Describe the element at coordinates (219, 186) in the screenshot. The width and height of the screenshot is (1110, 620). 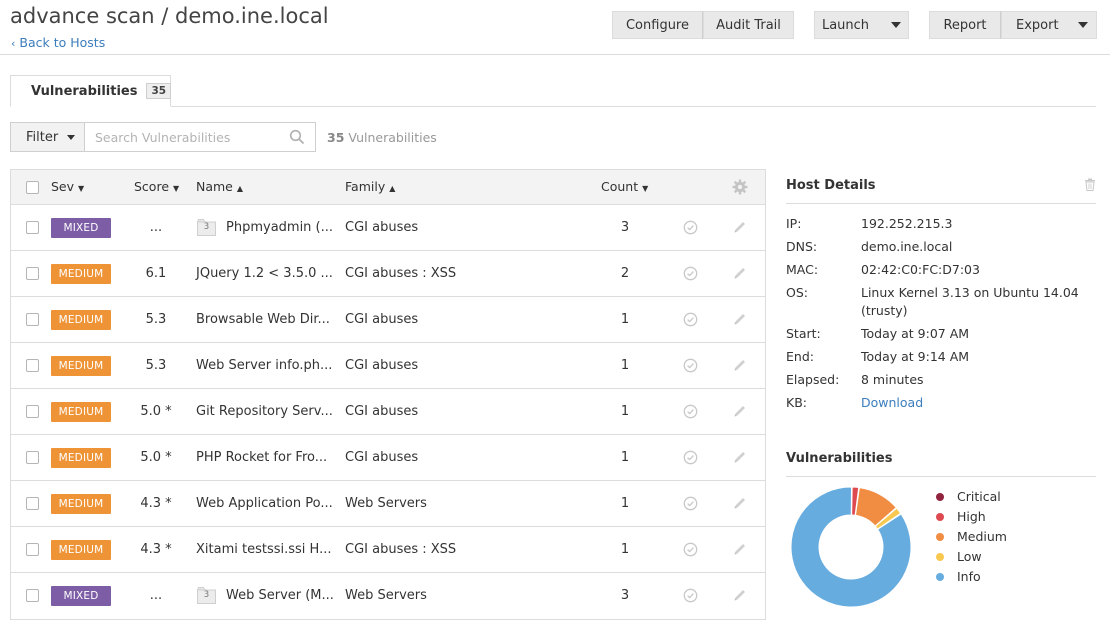
I see `column-name: Name ▲` at that location.